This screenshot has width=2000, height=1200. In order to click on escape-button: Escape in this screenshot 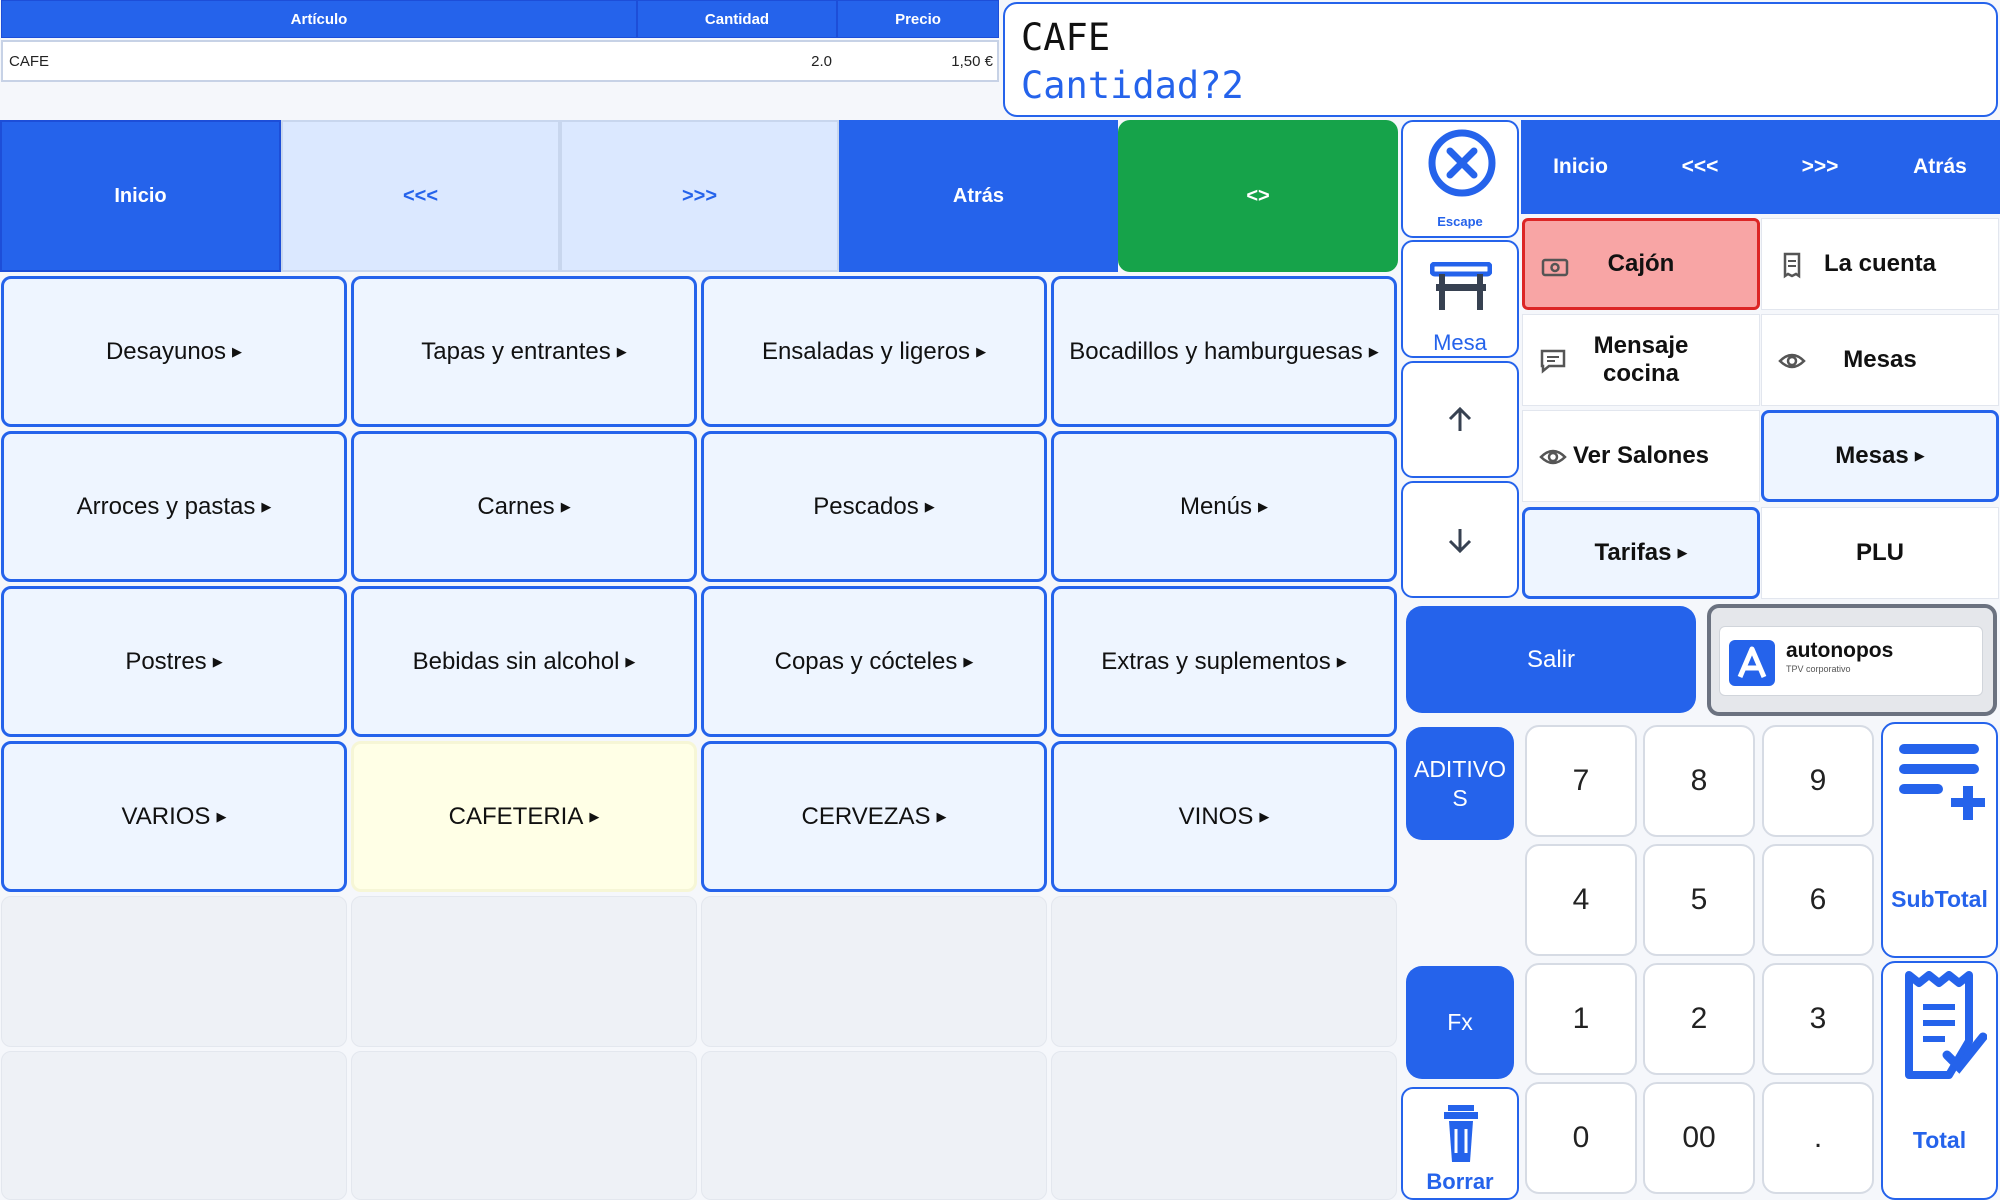, I will do `click(1460, 179)`.